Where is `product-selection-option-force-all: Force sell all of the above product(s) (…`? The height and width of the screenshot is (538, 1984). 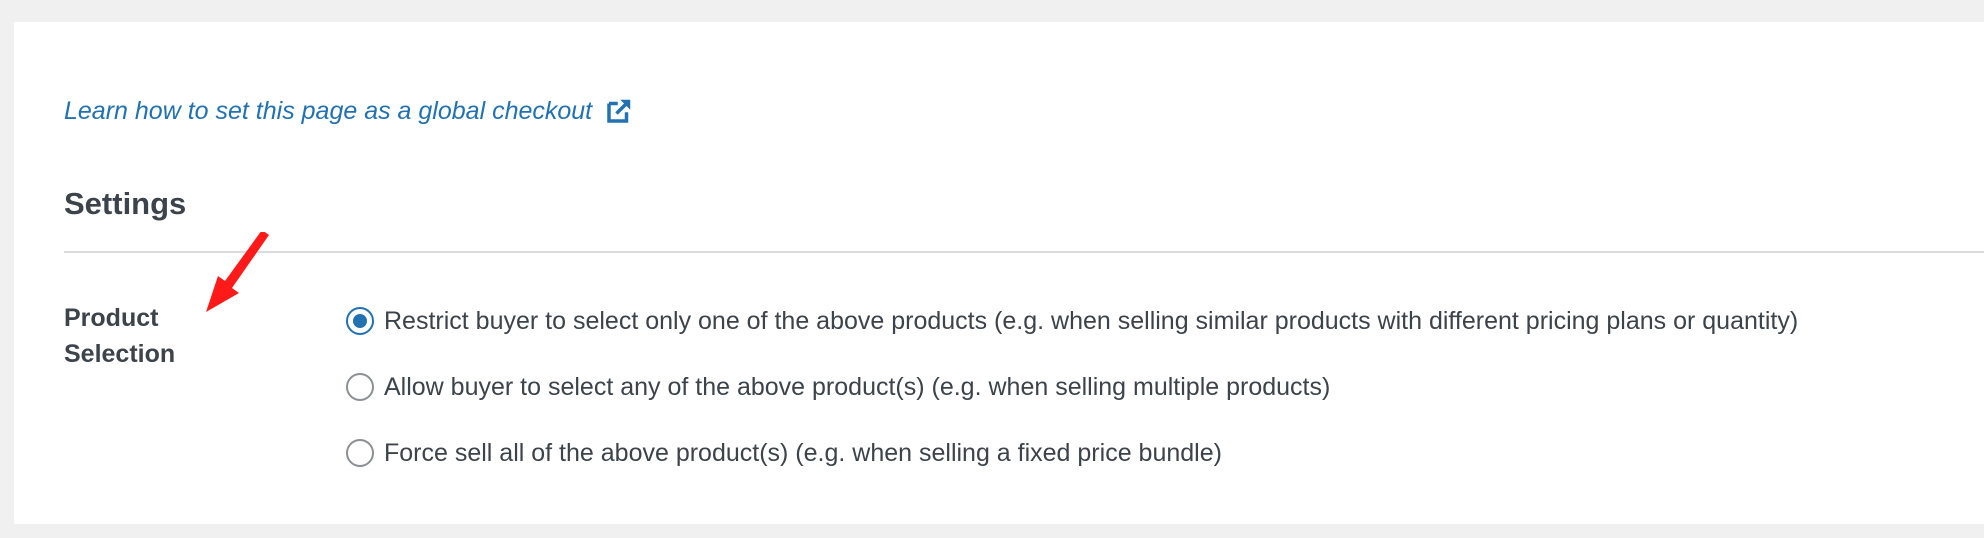
product-selection-option-force-all: Force sell all of the above product(s) (… is located at coordinates (1072, 453).